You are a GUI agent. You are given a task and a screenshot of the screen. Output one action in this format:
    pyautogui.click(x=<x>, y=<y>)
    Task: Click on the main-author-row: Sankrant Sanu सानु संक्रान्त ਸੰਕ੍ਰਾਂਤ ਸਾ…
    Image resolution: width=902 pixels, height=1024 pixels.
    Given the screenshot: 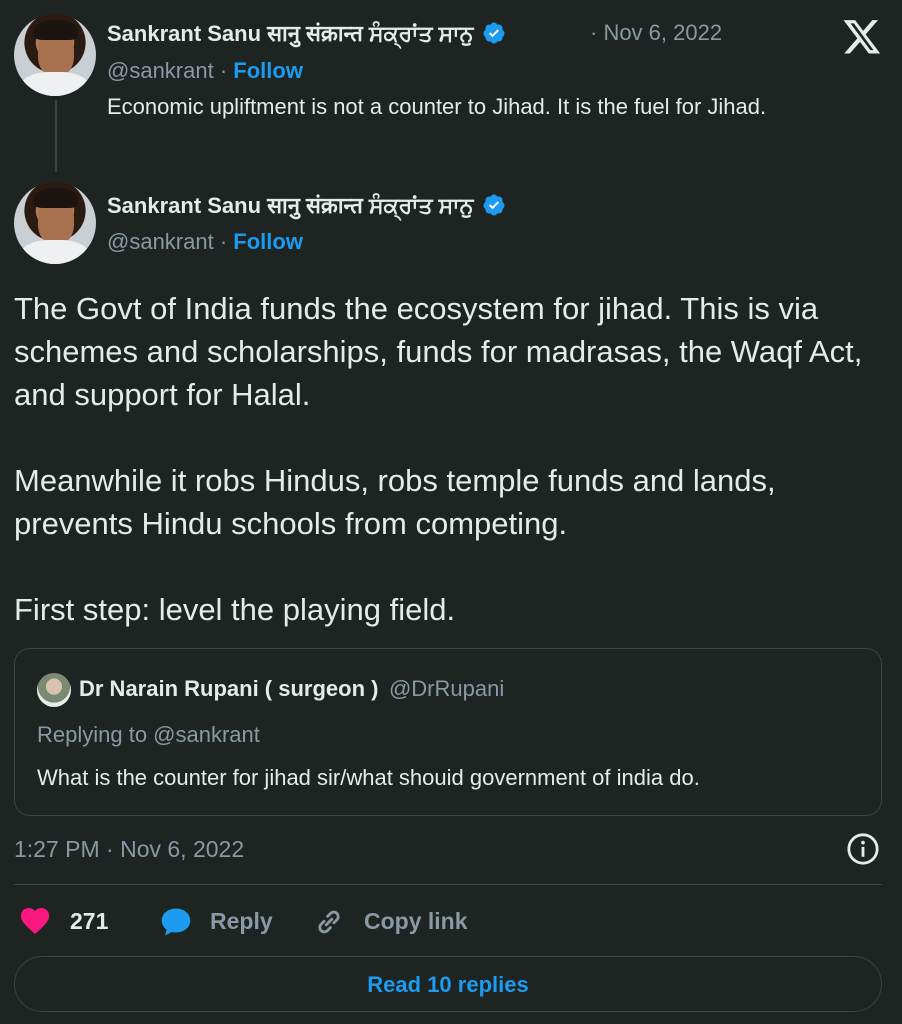 What is the action you would take?
    pyautogui.click(x=306, y=205)
    